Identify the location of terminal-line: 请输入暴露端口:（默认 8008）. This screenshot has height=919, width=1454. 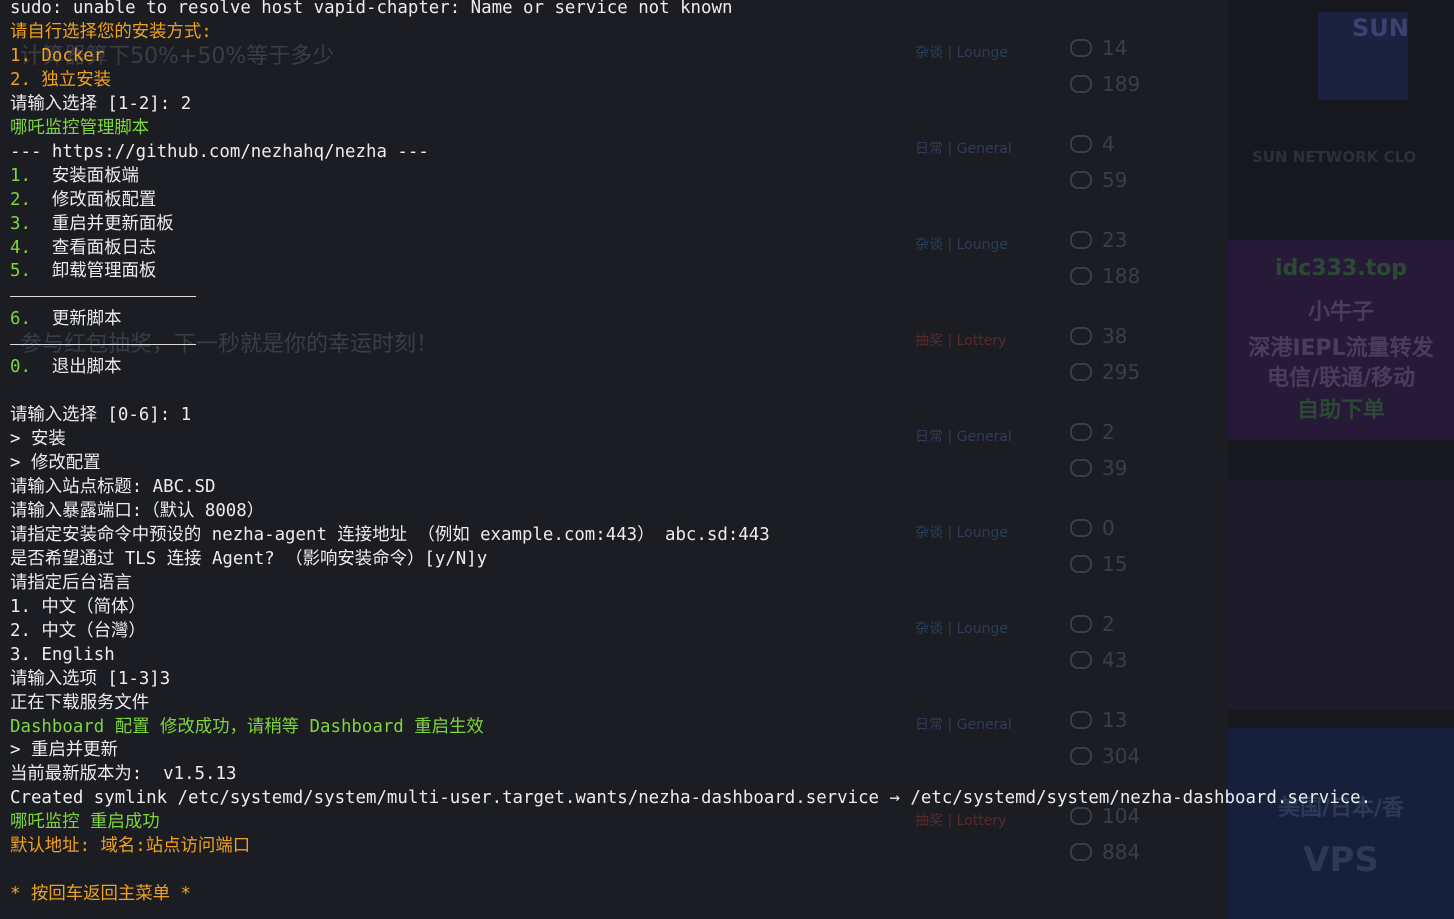
(137, 511).